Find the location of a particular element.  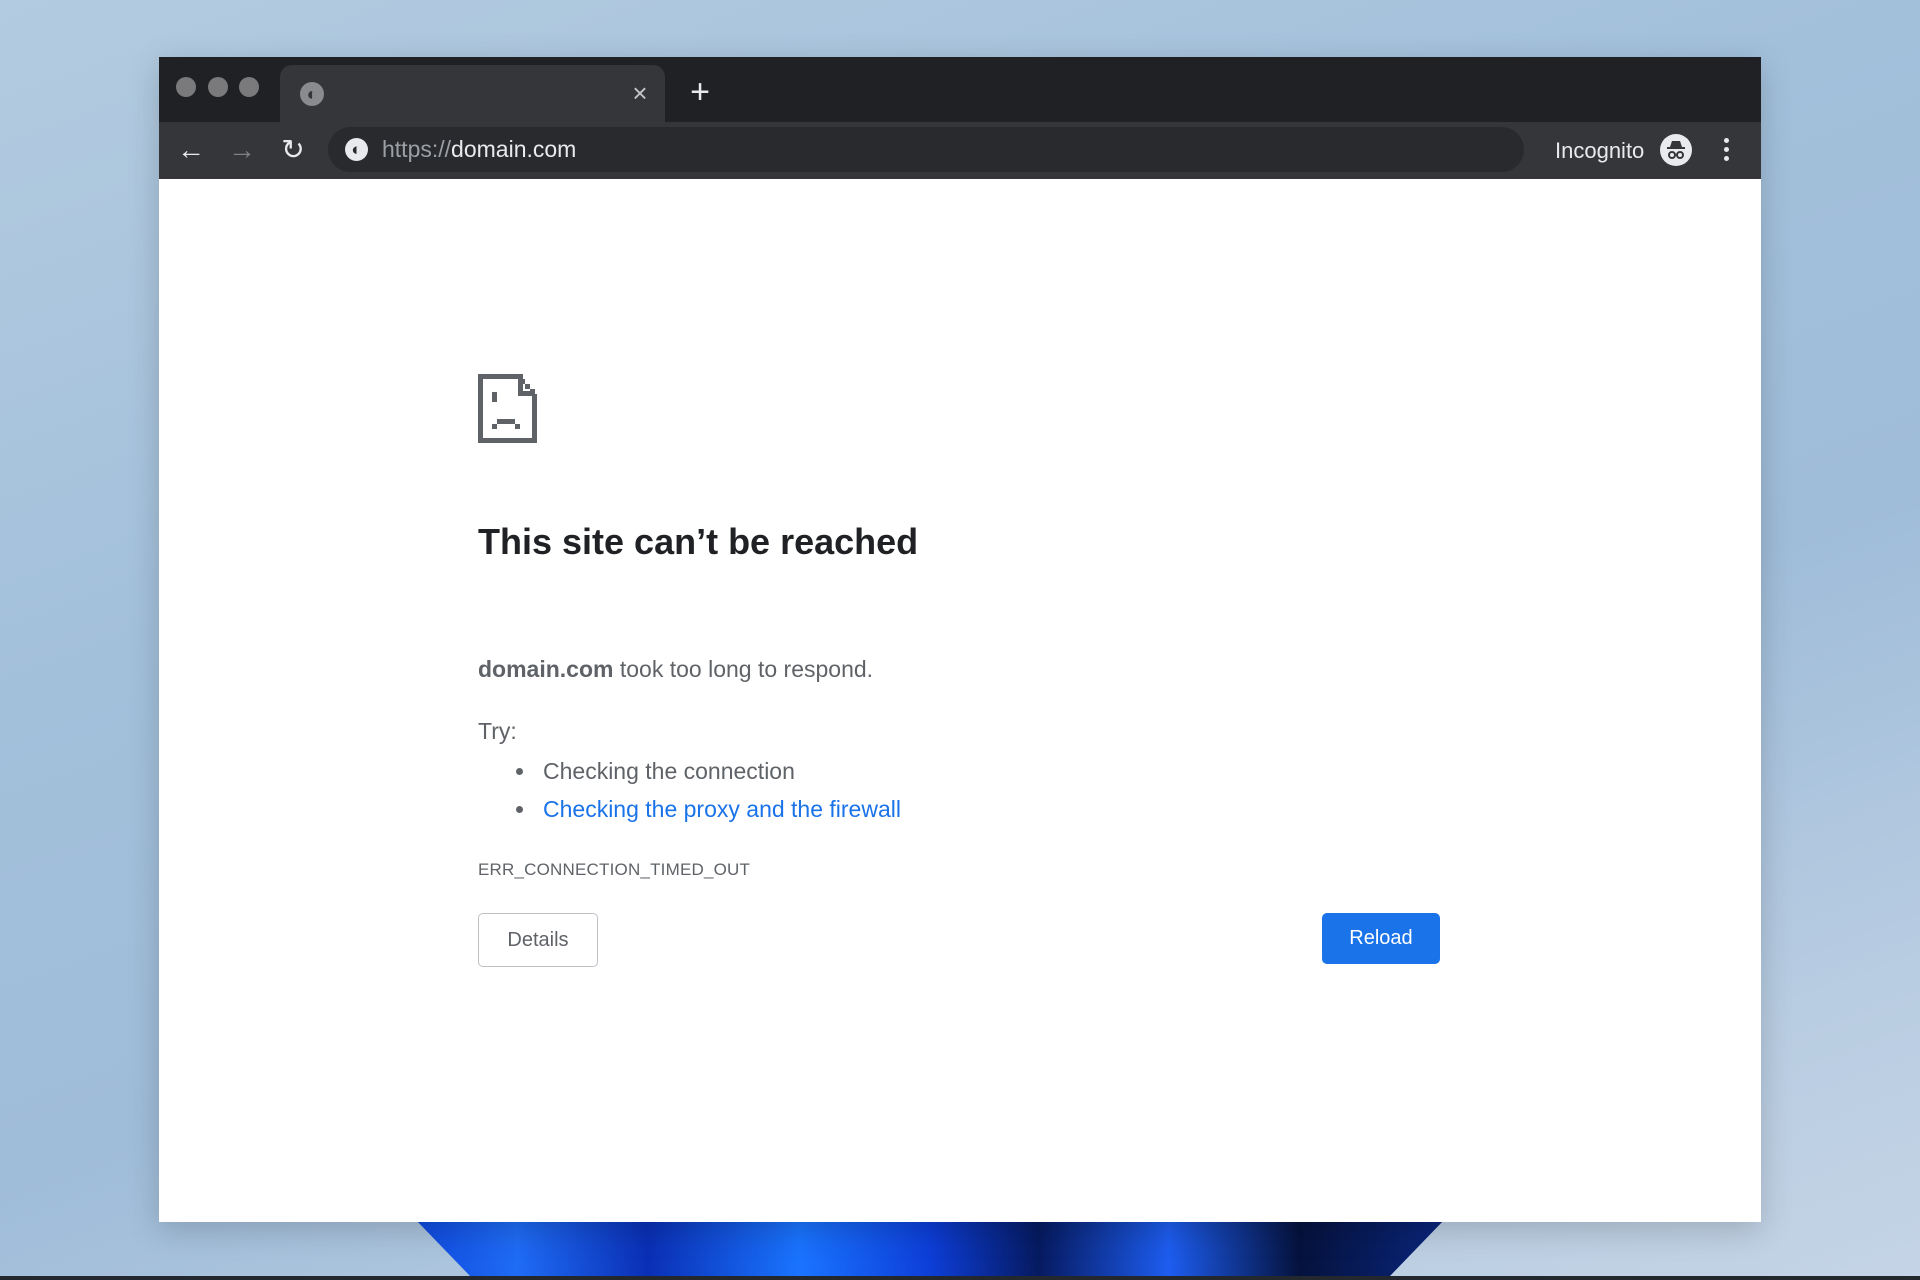

reload-icon: ↻ is located at coordinates (293, 150).